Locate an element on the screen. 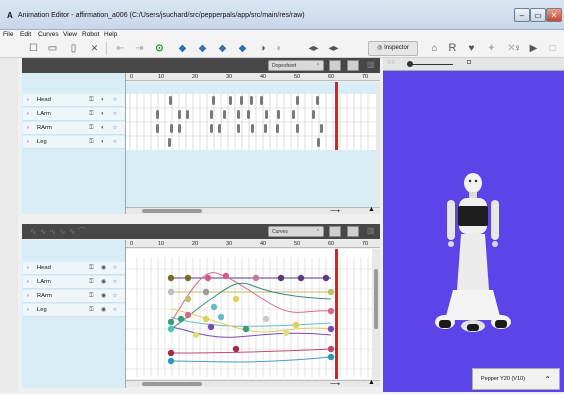 This screenshot has height=394, width=564. heart-icon: ♥ is located at coordinates (471, 48).